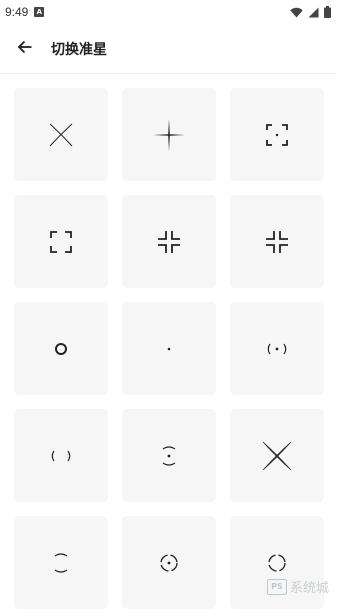 The width and height of the screenshot is (337, 609). What do you see at coordinates (296, 12) in the screenshot?
I see `wifi-icon` at bounding box center [296, 12].